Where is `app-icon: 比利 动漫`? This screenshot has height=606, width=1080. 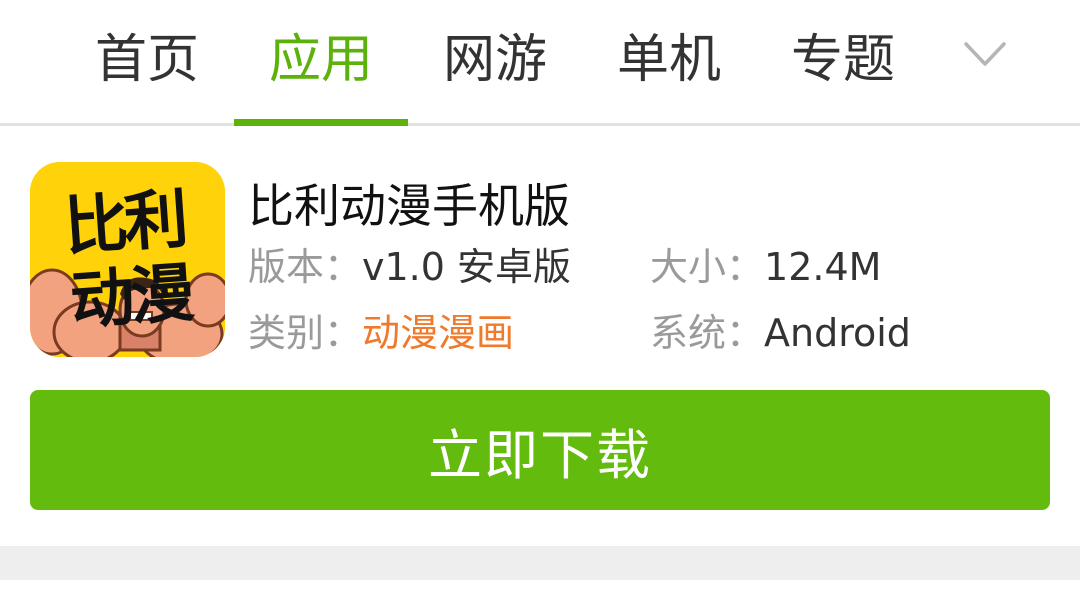 app-icon: 比利 动漫 is located at coordinates (127, 259).